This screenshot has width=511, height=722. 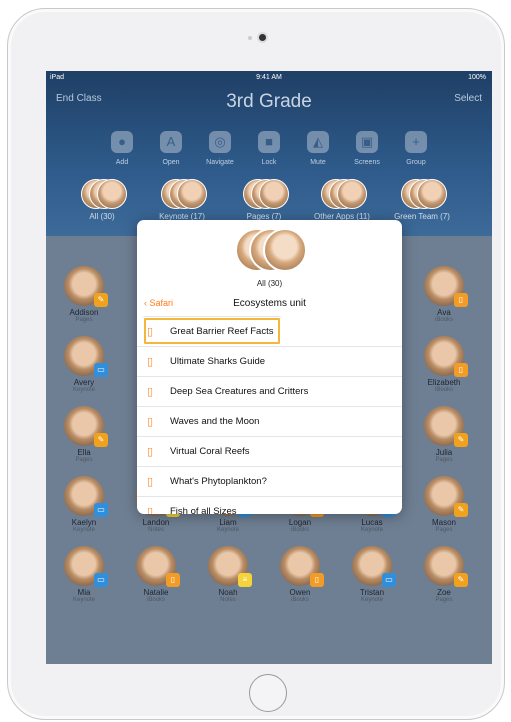 I want to click on list-item: ▯ Waves and the Moon, so click(x=269, y=421).